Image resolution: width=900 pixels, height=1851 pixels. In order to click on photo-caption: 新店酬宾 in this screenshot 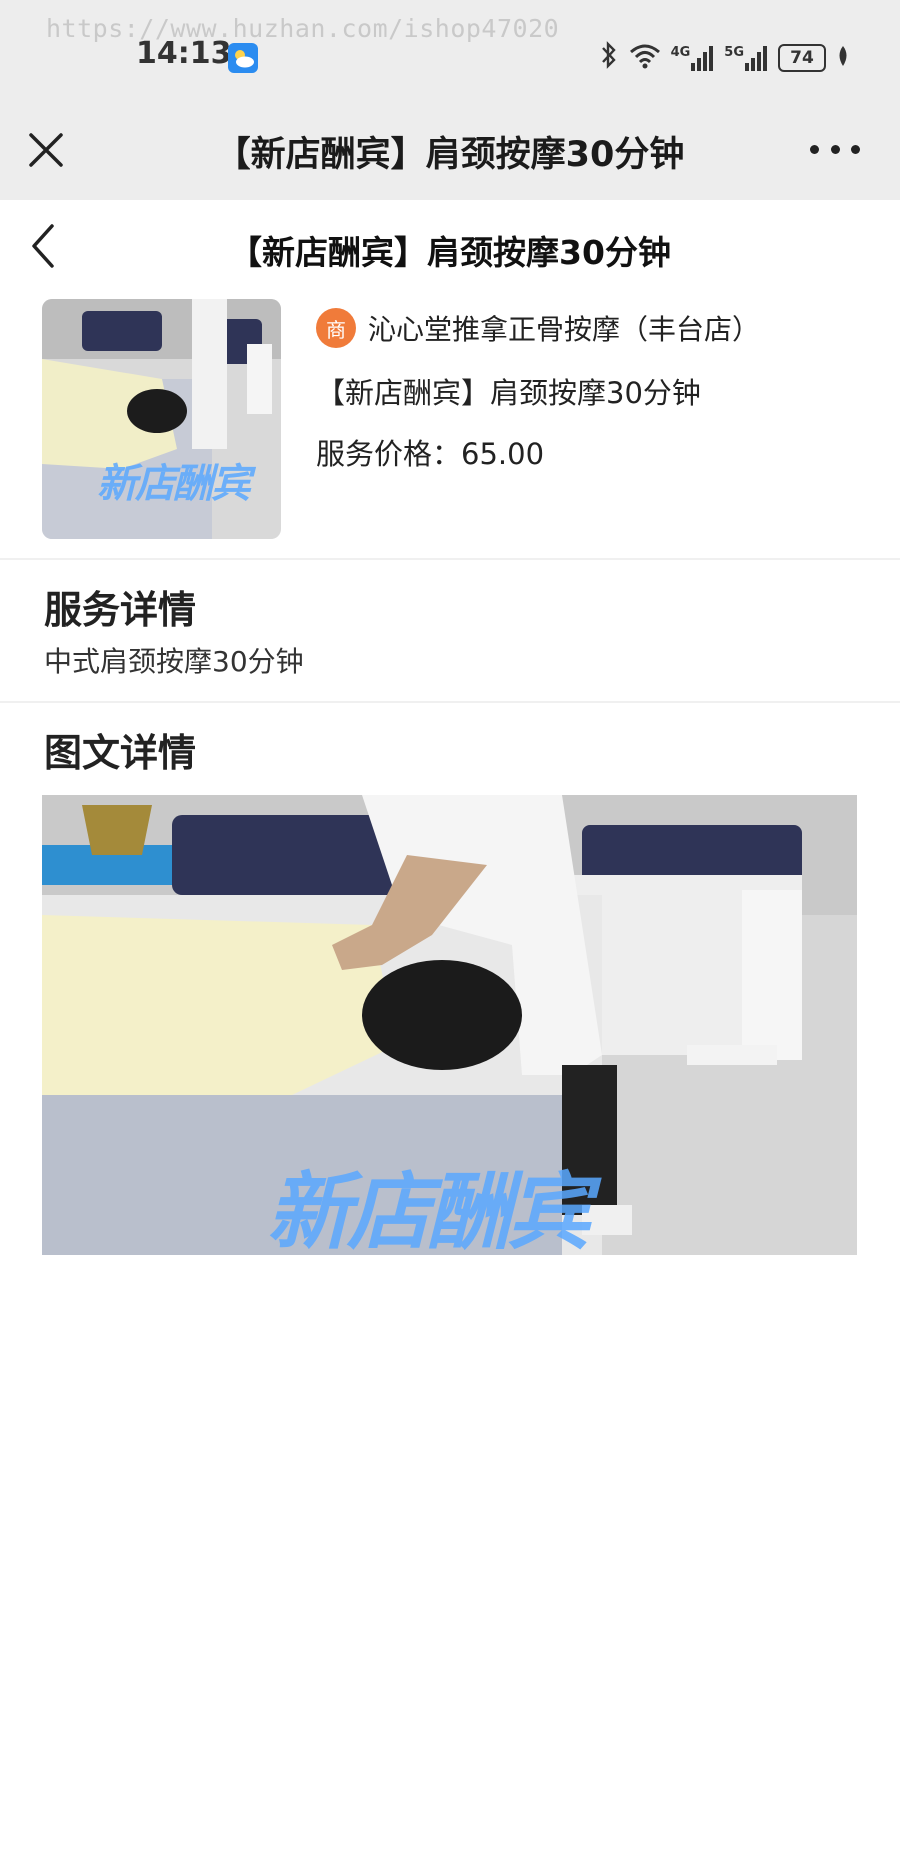, I will do `click(429, 1209)`.